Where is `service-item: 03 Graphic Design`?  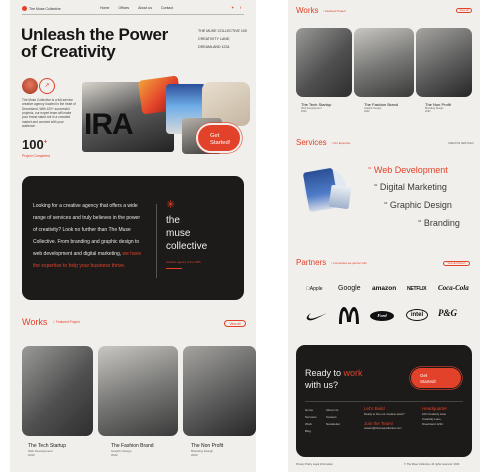 service-item: 03 Graphic Design is located at coordinates (418, 205).